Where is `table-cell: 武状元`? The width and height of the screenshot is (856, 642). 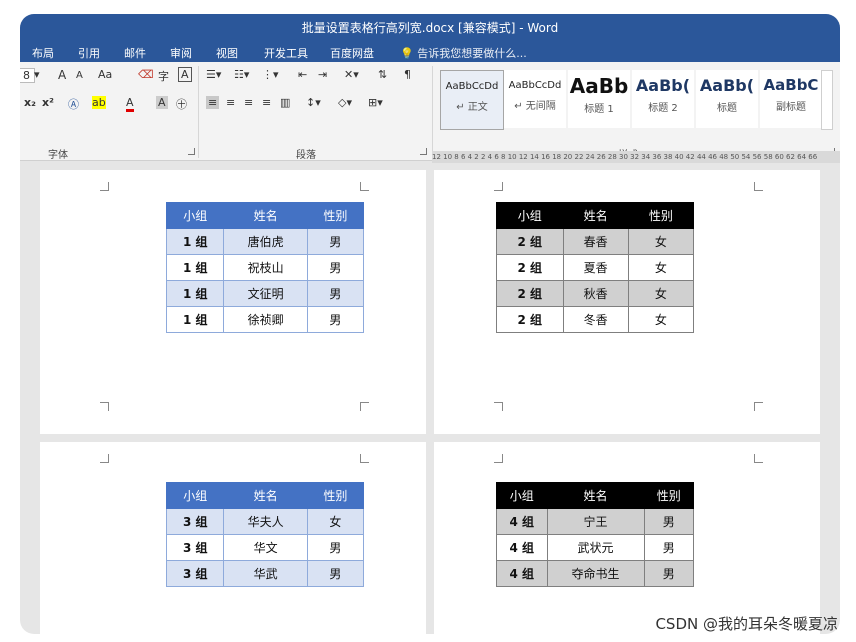 table-cell: 武状元 is located at coordinates (595, 547).